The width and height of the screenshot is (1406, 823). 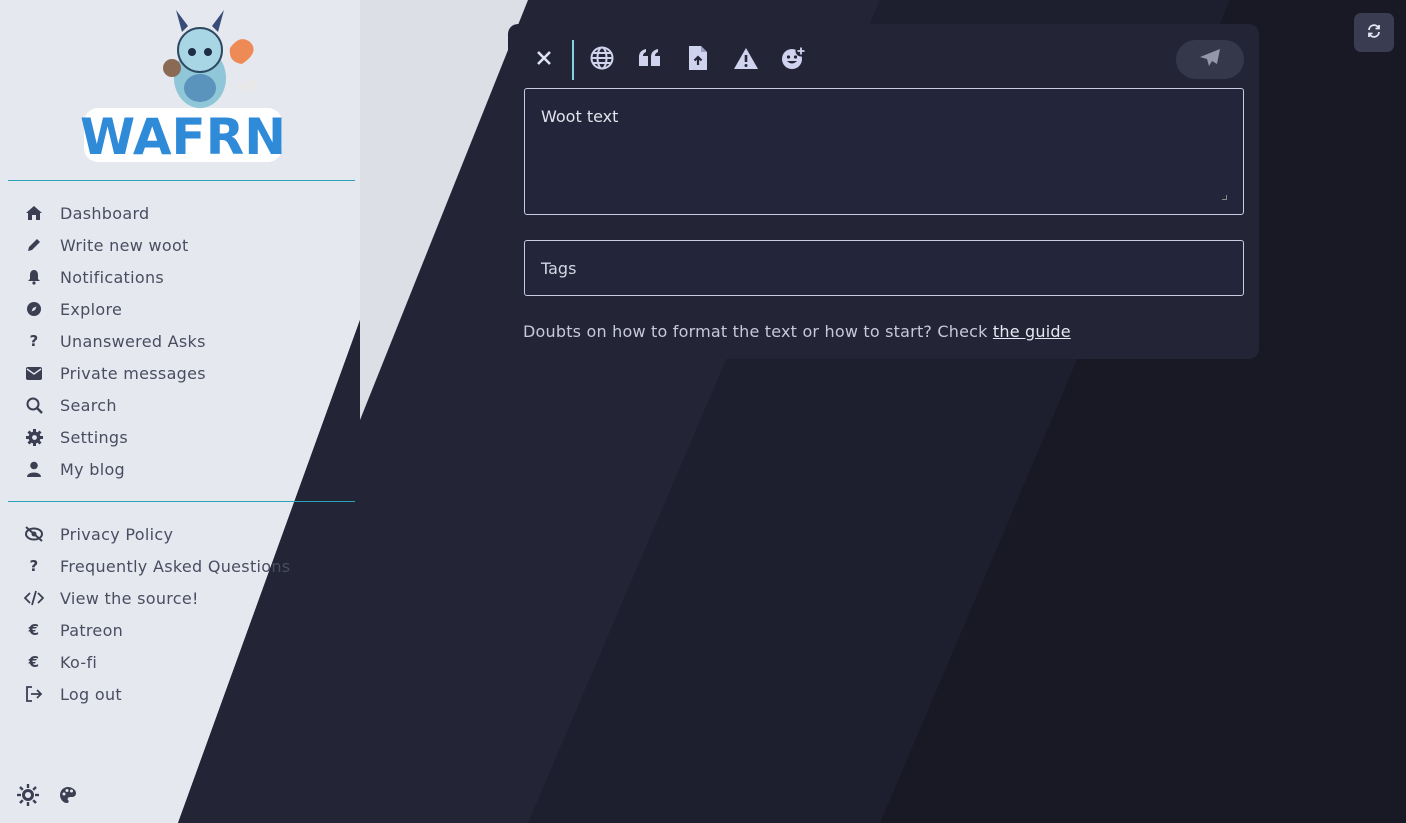 I want to click on logout-icon, so click(x=34, y=694).